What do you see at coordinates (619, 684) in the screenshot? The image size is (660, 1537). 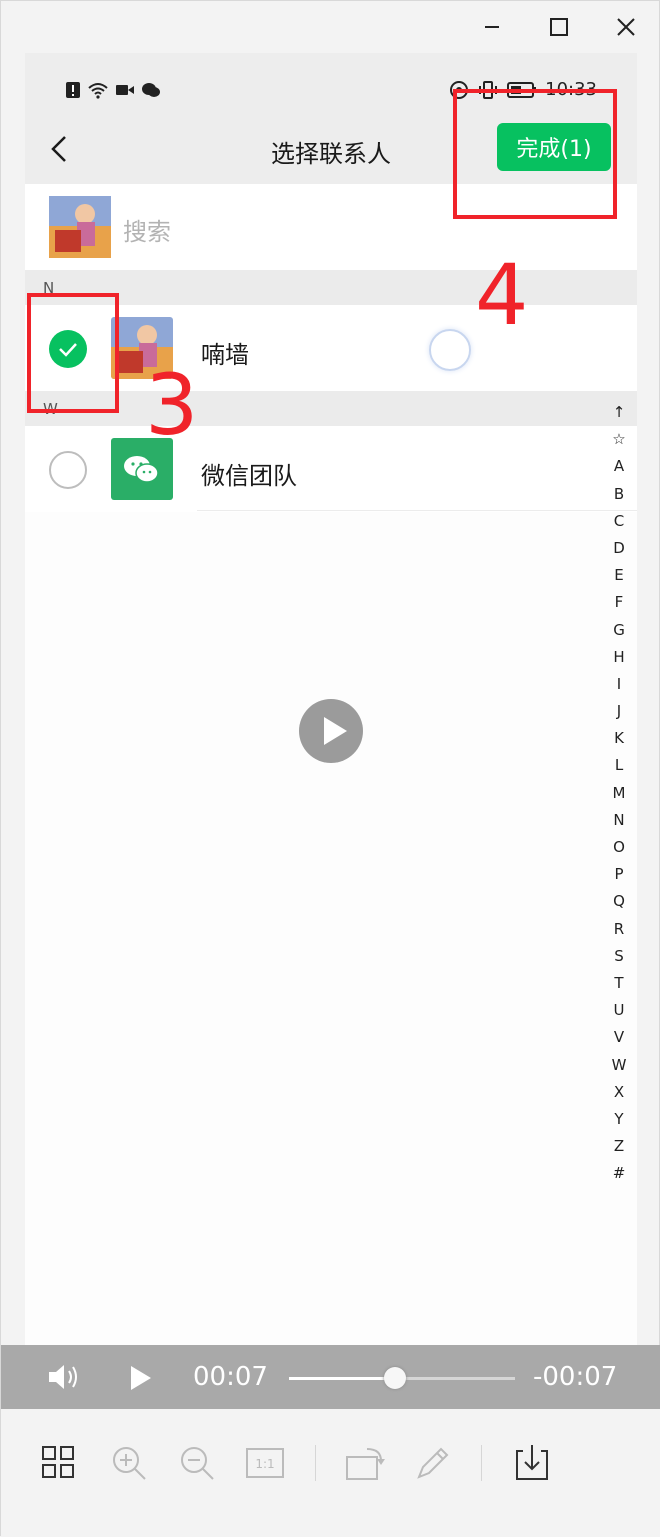 I see `index-letter: I` at bounding box center [619, 684].